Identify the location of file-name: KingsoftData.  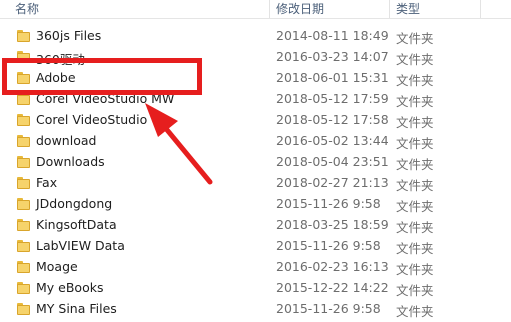
(76, 224).